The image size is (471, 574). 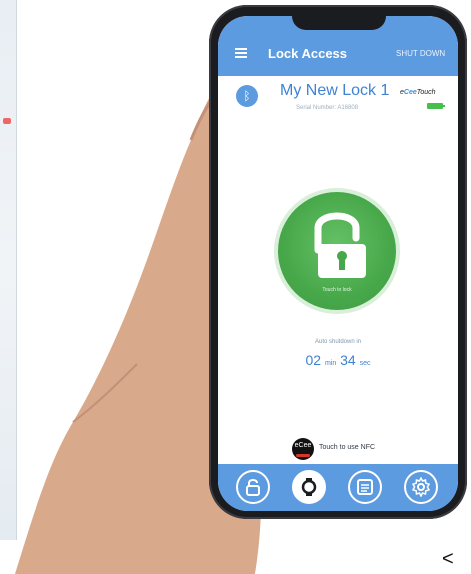 I want to click on shut-down-button: SHUT DOWN, so click(x=420, y=53).